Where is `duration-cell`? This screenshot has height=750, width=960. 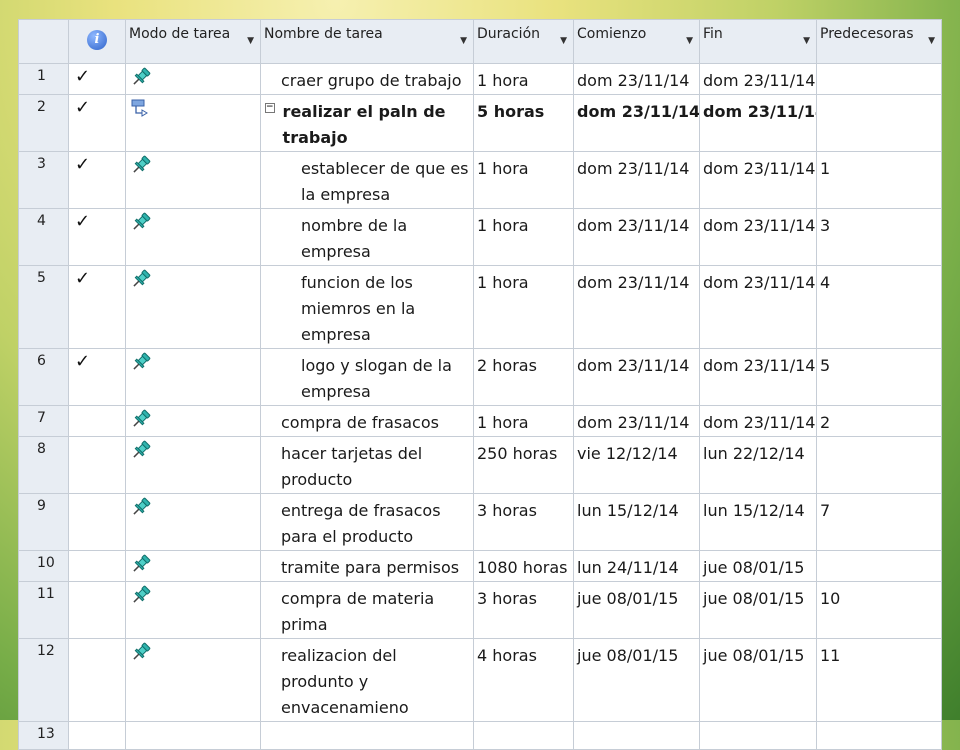
duration-cell is located at coordinates (523, 735).